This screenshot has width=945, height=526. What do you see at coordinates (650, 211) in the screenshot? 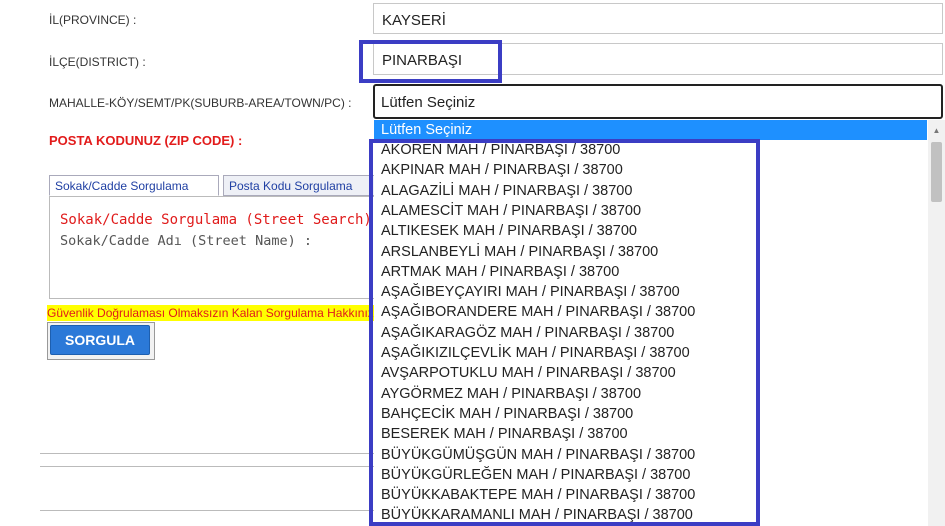
I see `dropdown-option: ALAMESCİT MAH / PINARBAŞI / 38700` at bounding box center [650, 211].